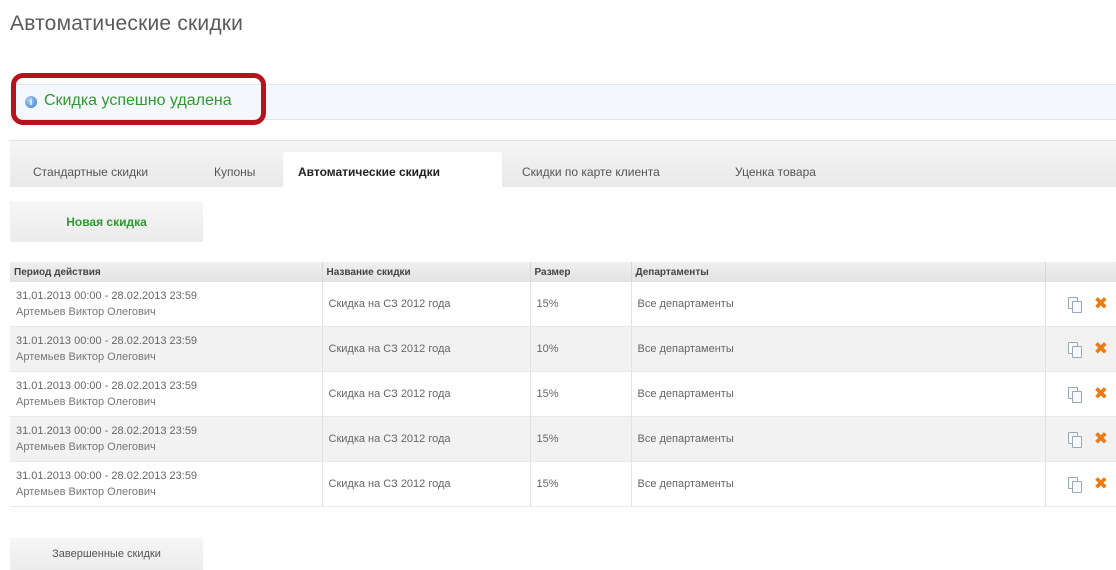 The width and height of the screenshot is (1116, 570). I want to click on column-header-actions, so click(1080, 272).